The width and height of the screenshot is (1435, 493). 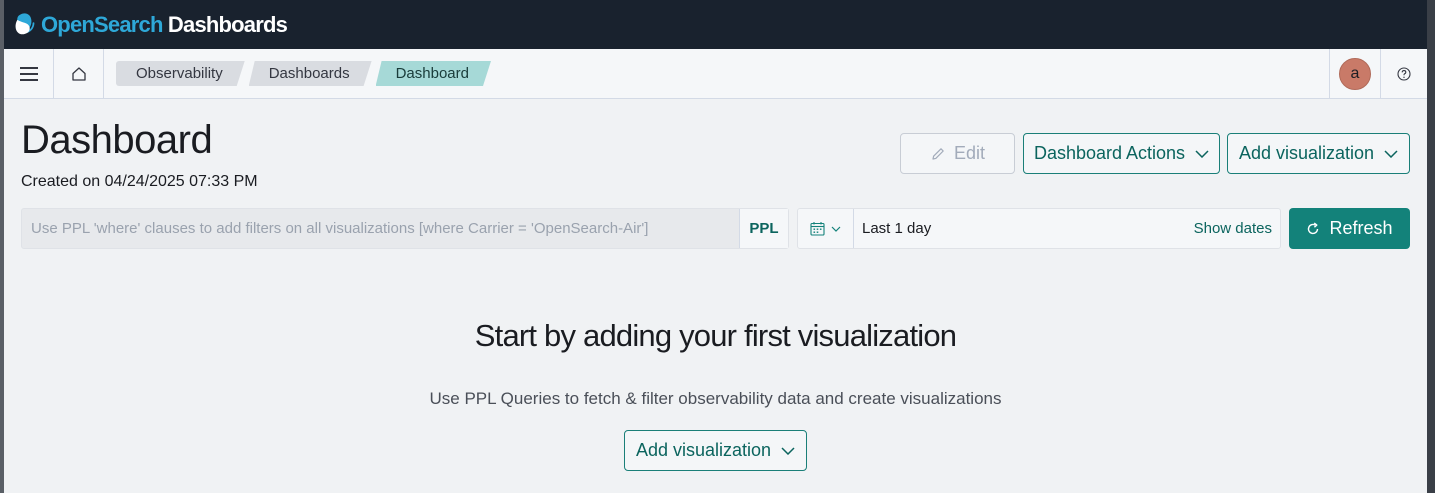 I want to click on nav-right: a, so click(x=1378, y=73).